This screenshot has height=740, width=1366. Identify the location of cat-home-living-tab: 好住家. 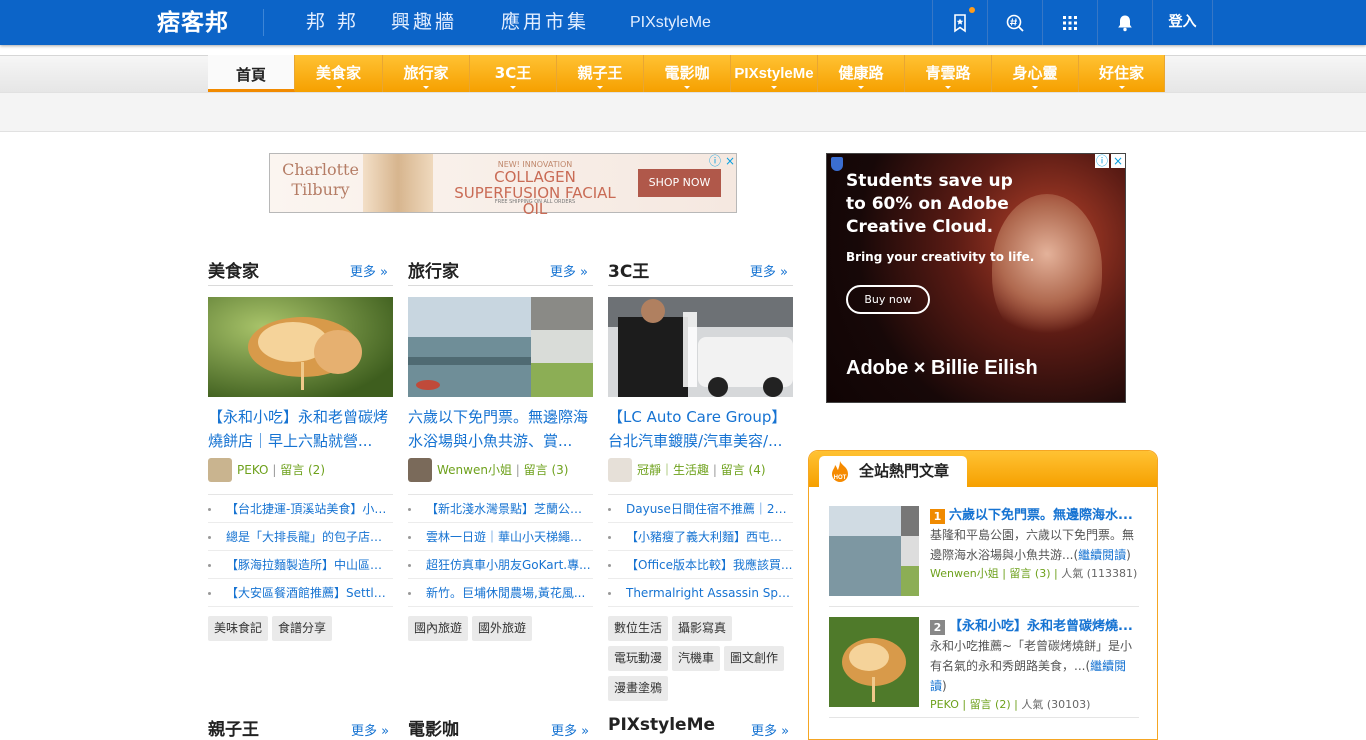
(1122, 73).